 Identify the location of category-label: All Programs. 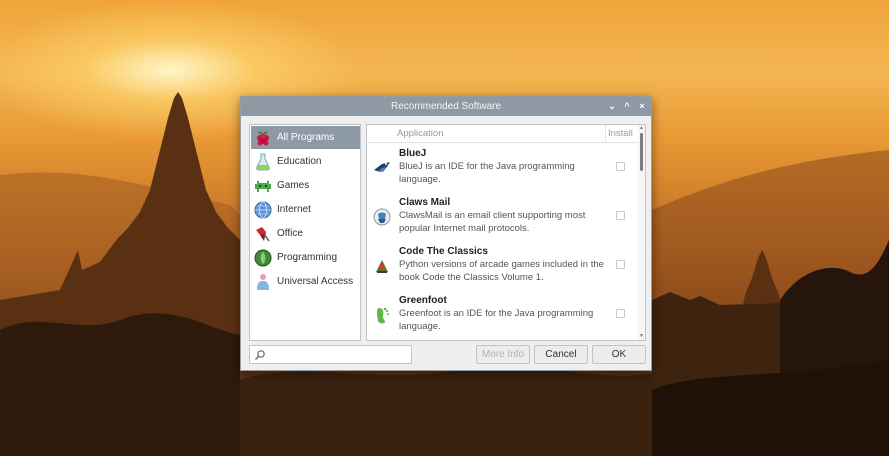
(306, 137).